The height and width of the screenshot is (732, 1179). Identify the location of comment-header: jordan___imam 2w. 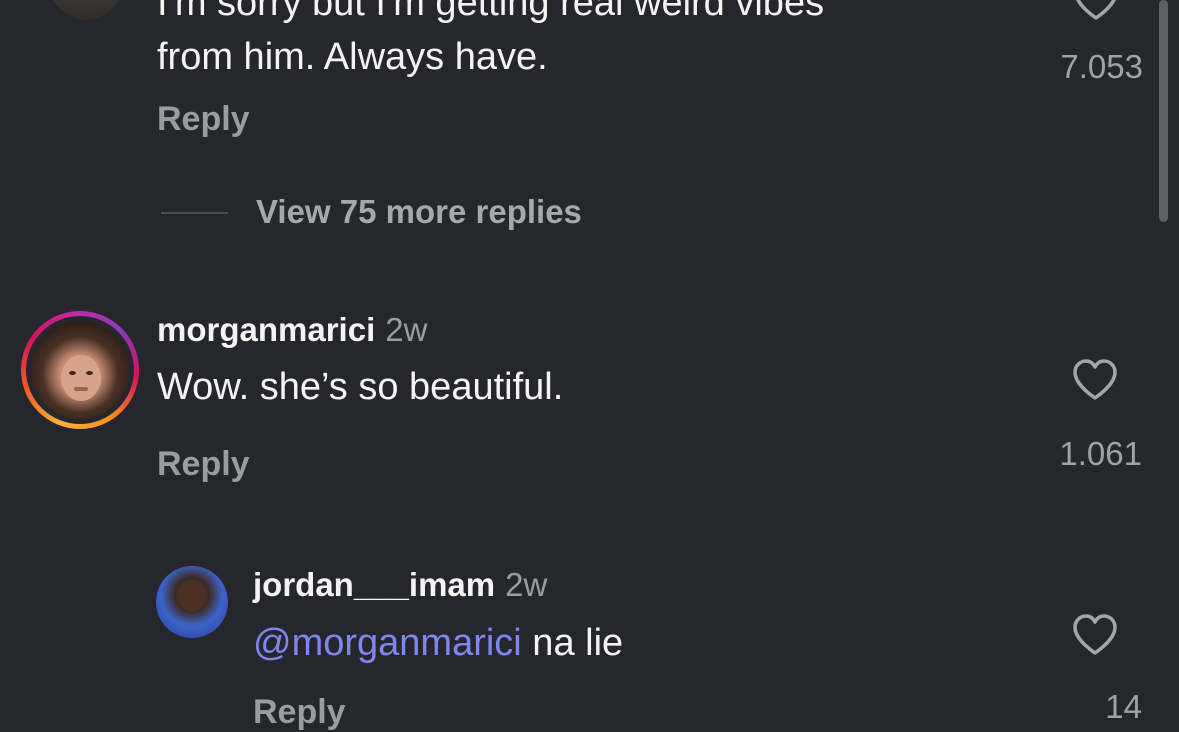
(400, 585).